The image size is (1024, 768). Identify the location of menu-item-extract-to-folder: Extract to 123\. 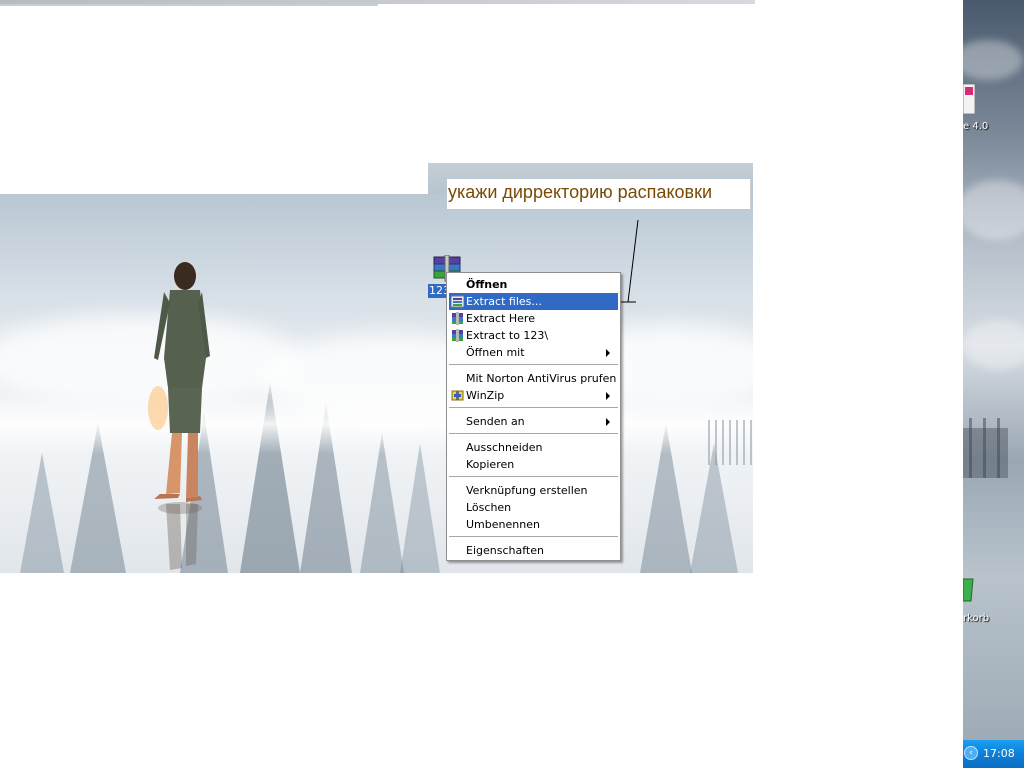
(533, 335).